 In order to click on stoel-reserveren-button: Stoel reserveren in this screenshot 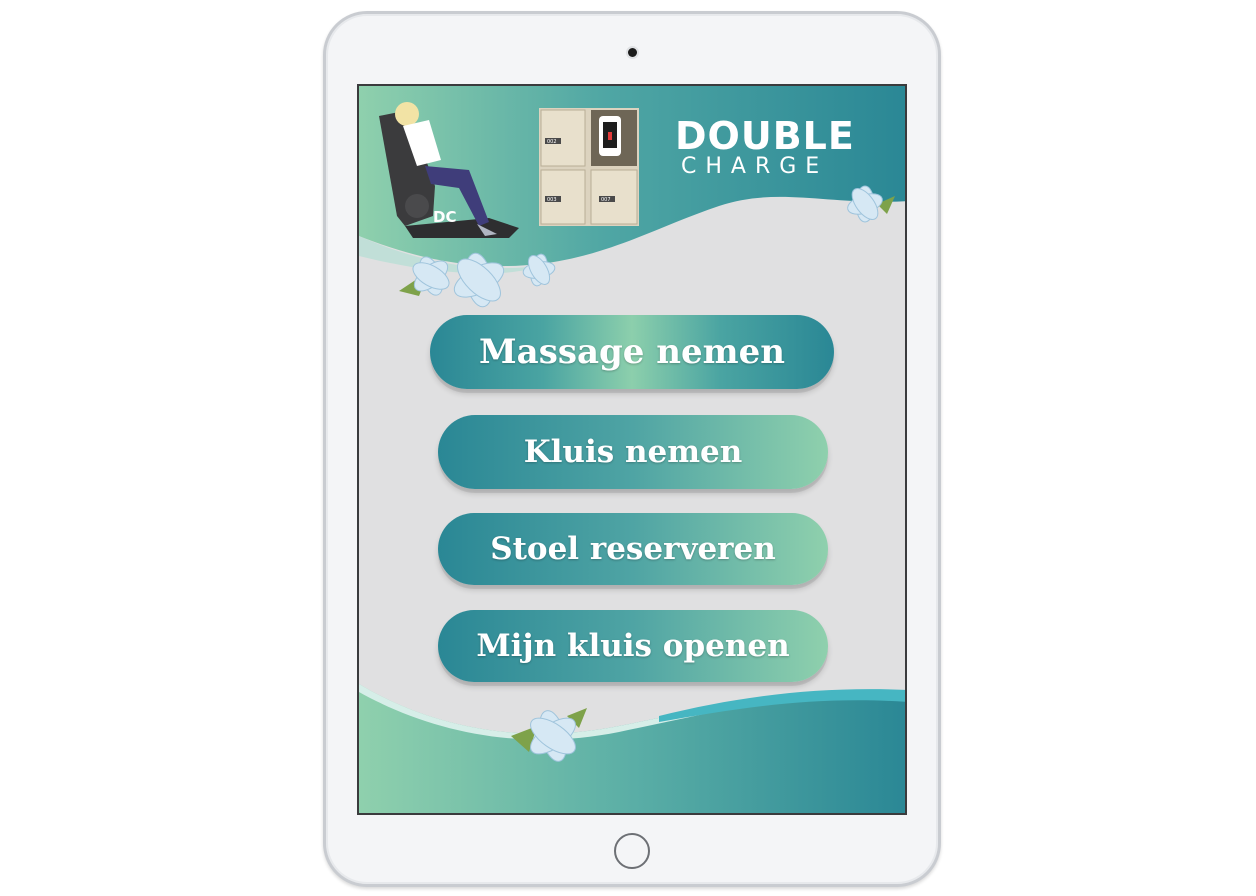, I will do `click(633, 549)`.